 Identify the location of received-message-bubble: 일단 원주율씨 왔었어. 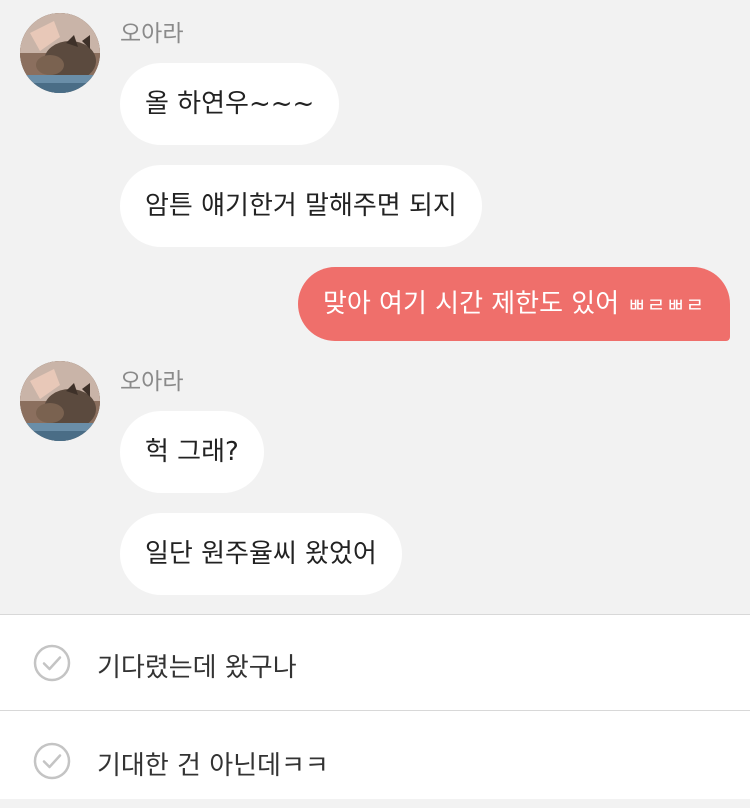
(261, 554).